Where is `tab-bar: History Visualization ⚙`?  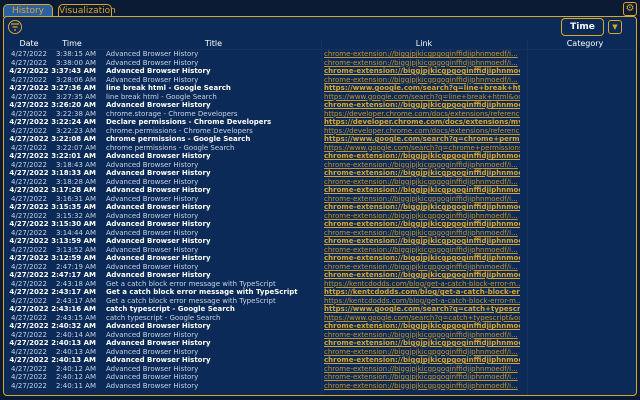
tab-bar: History Visualization ⚙ is located at coordinates (320, 8).